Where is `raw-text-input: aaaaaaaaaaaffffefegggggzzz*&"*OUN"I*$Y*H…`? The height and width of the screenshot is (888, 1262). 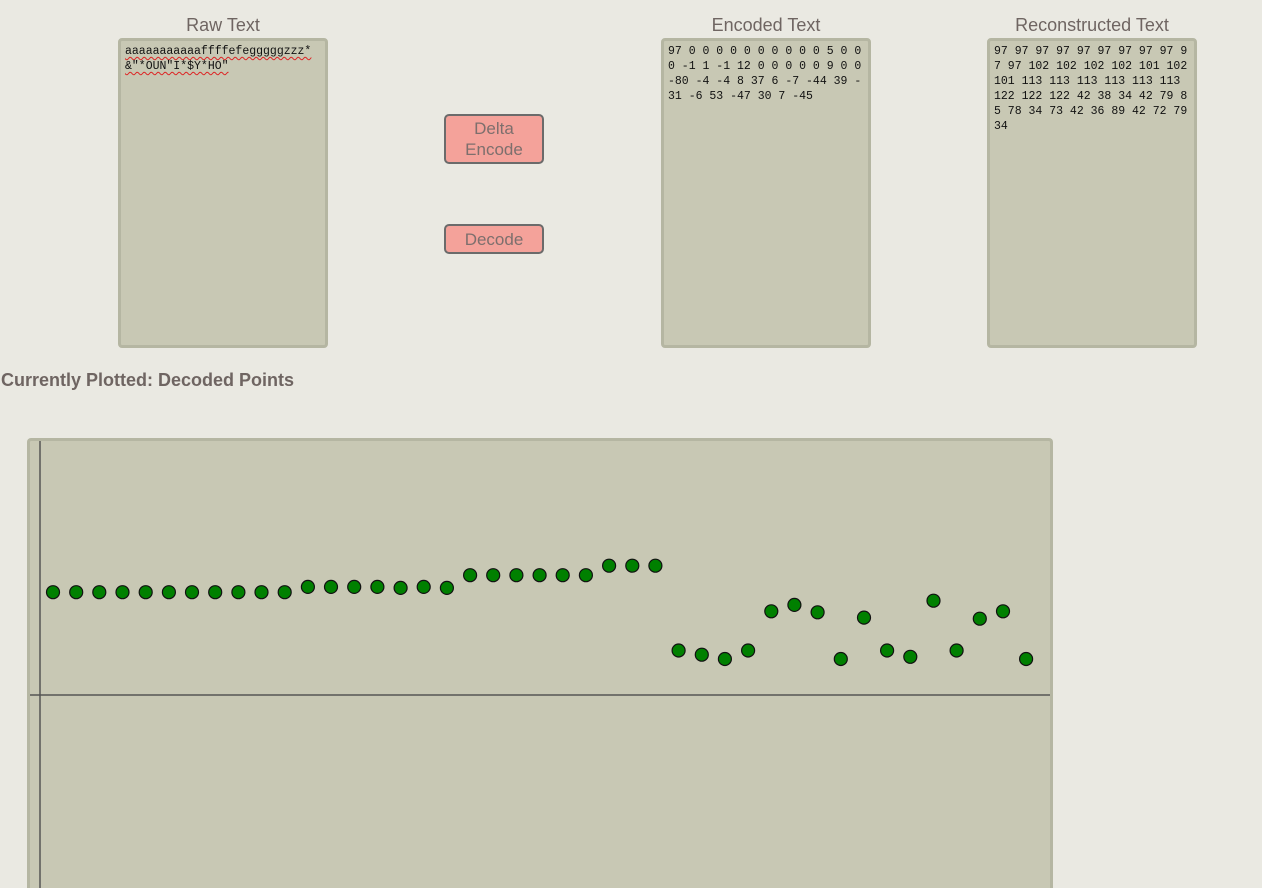
raw-text-input: aaaaaaaaaaaffffefegggggzzz*&"*OUN"I*$Y*H… is located at coordinates (223, 193).